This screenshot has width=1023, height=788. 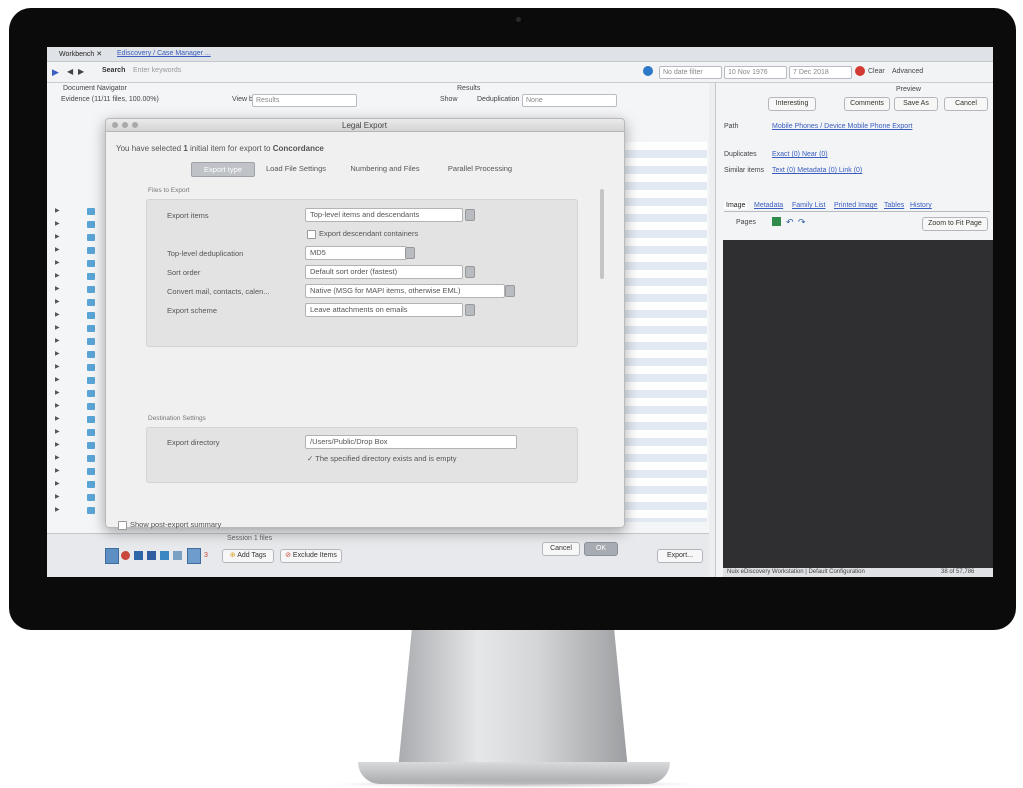 What do you see at coordinates (921, 205) in the screenshot?
I see `tab-history: History` at bounding box center [921, 205].